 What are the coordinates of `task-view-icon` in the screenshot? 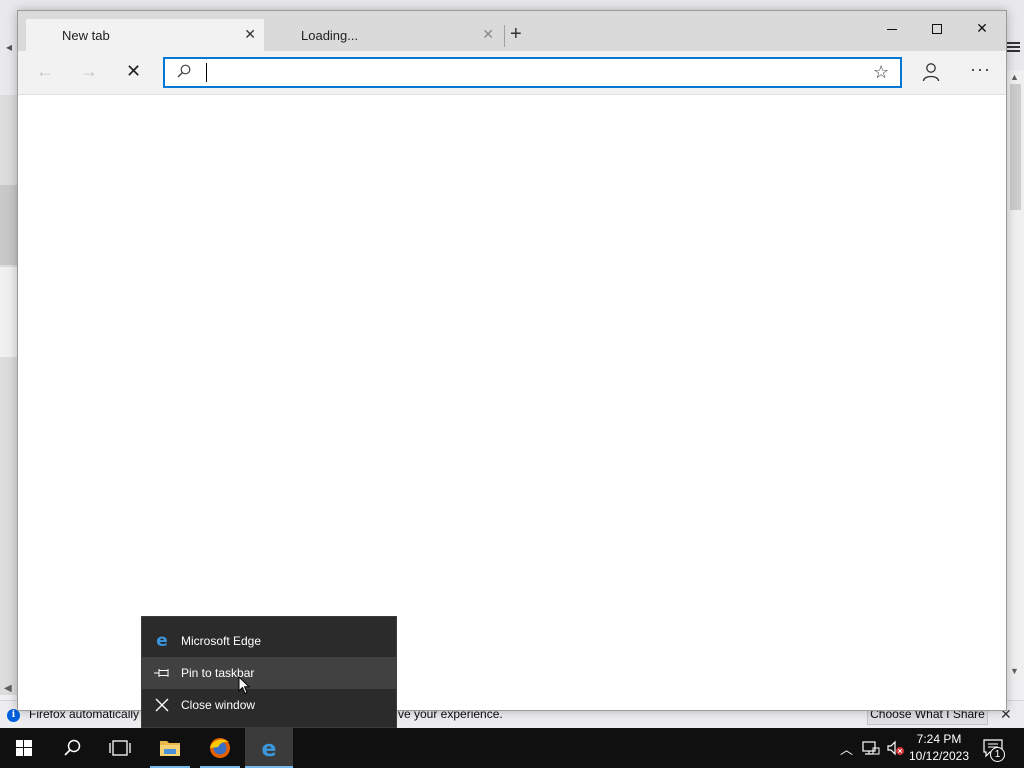 It's located at (120, 748).